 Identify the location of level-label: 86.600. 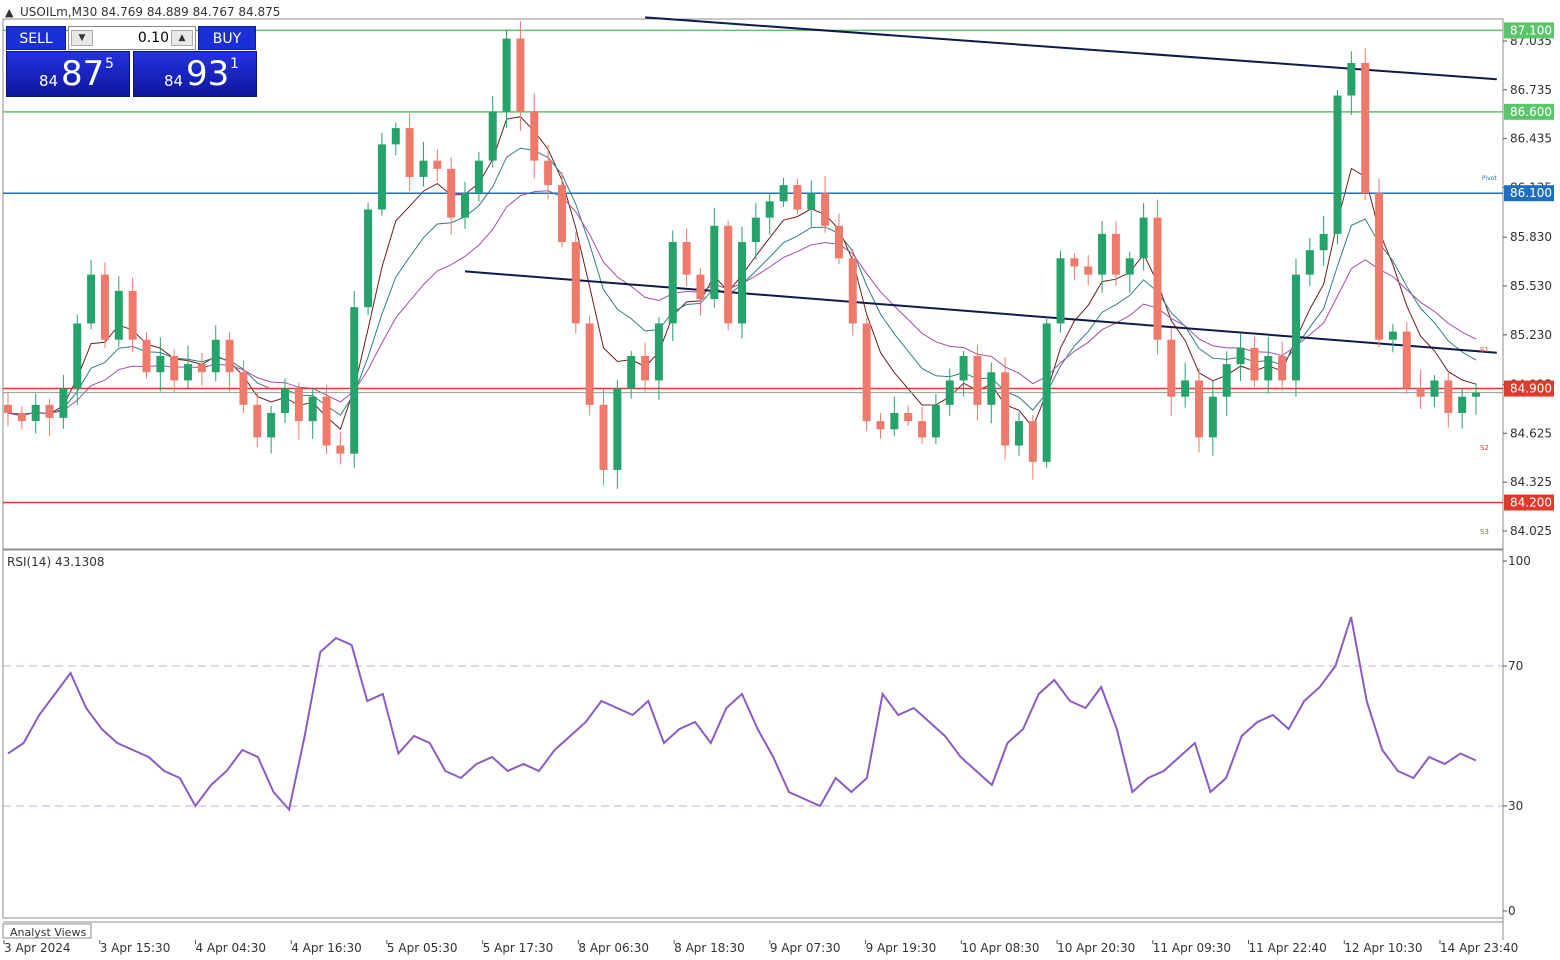
(1531, 112).